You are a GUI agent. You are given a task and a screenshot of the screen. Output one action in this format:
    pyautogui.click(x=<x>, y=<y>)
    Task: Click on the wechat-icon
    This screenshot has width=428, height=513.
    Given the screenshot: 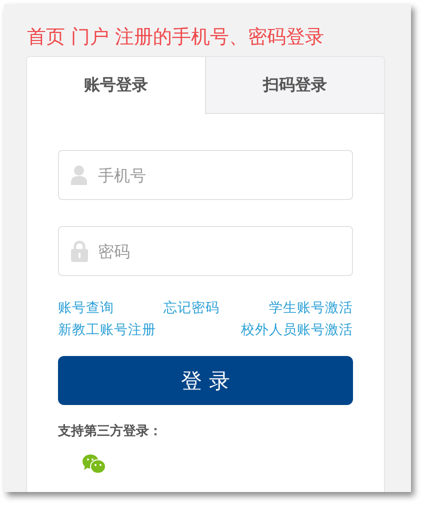 What is the action you would take?
    pyautogui.click(x=94, y=464)
    